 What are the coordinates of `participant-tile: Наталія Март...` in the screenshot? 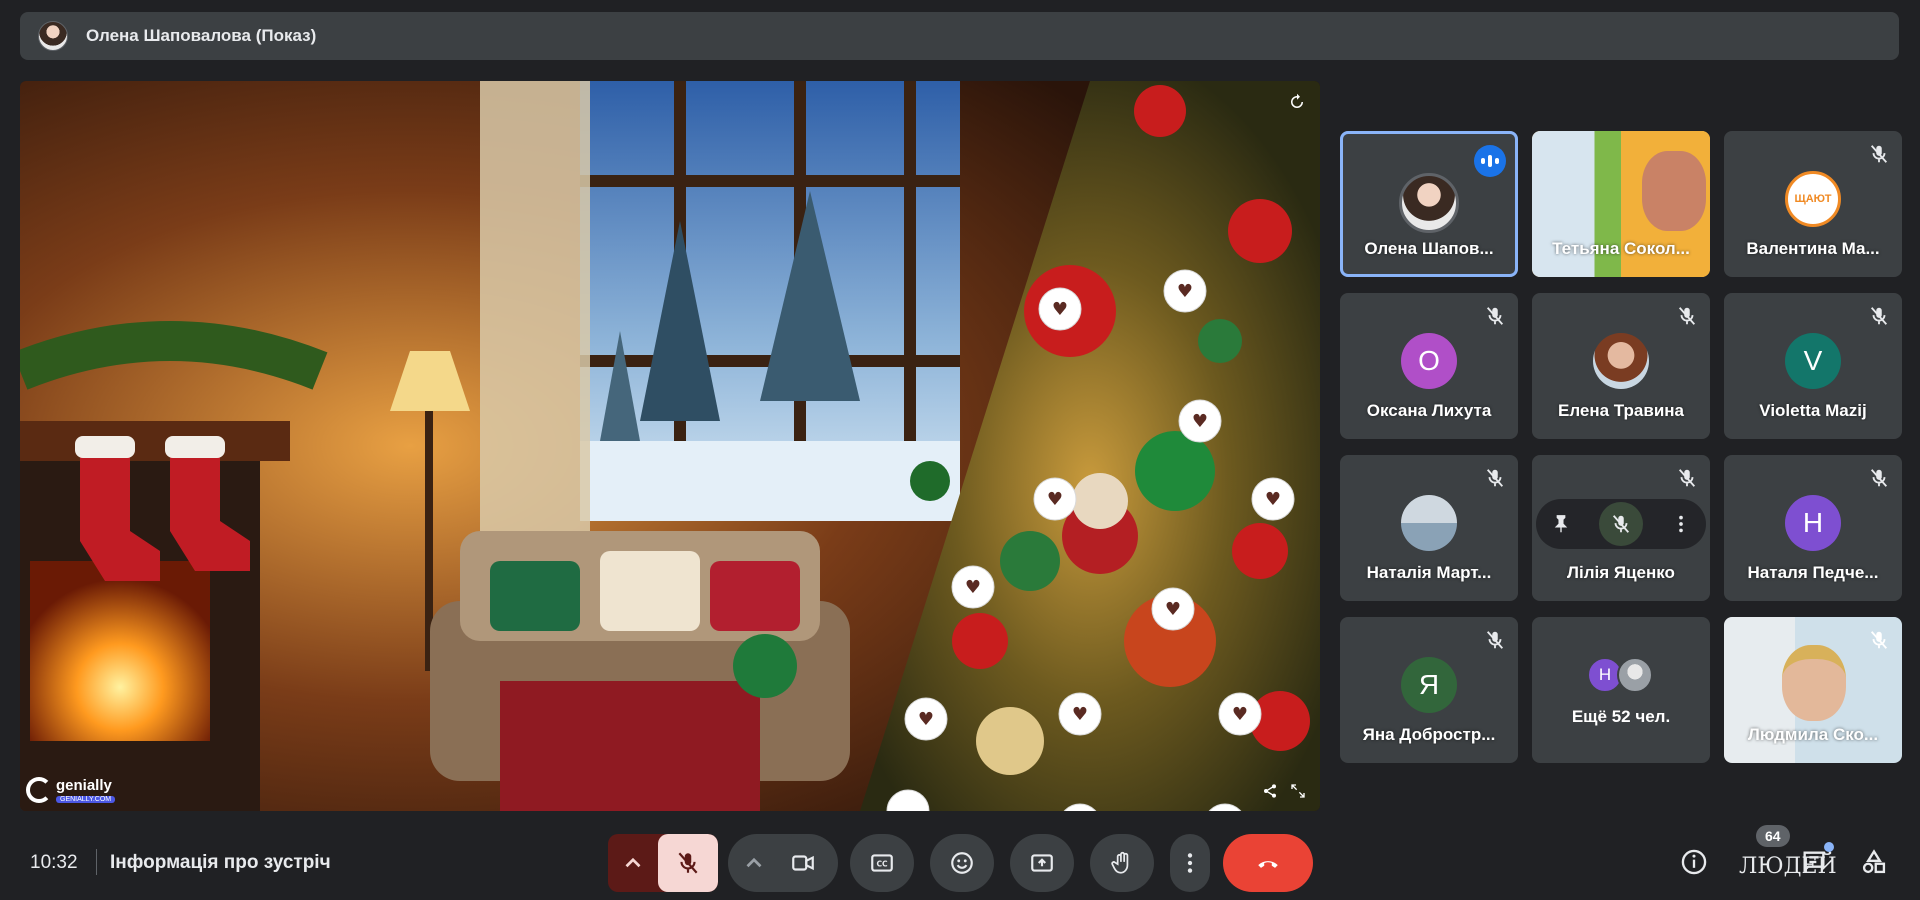 It's located at (1429, 528).